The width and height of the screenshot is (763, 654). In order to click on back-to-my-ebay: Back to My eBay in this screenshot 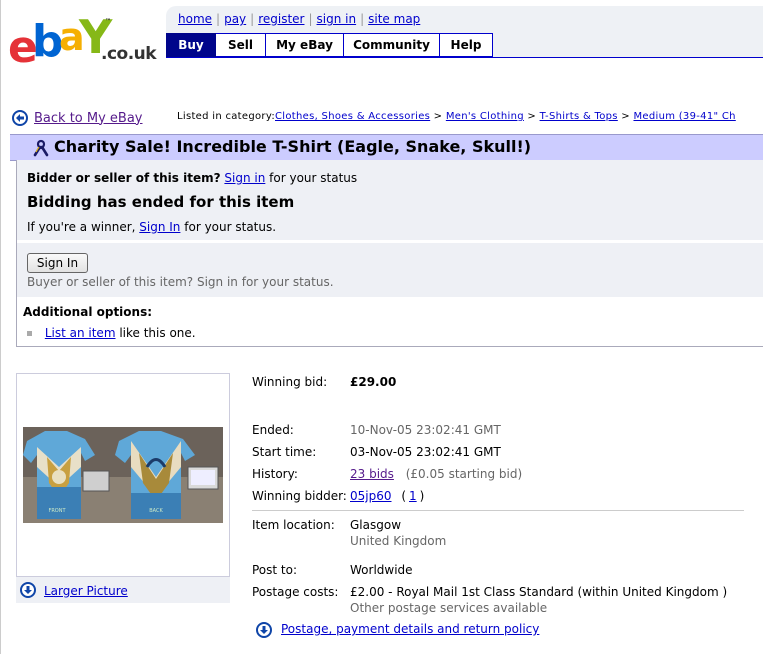, I will do `click(77, 118)`.